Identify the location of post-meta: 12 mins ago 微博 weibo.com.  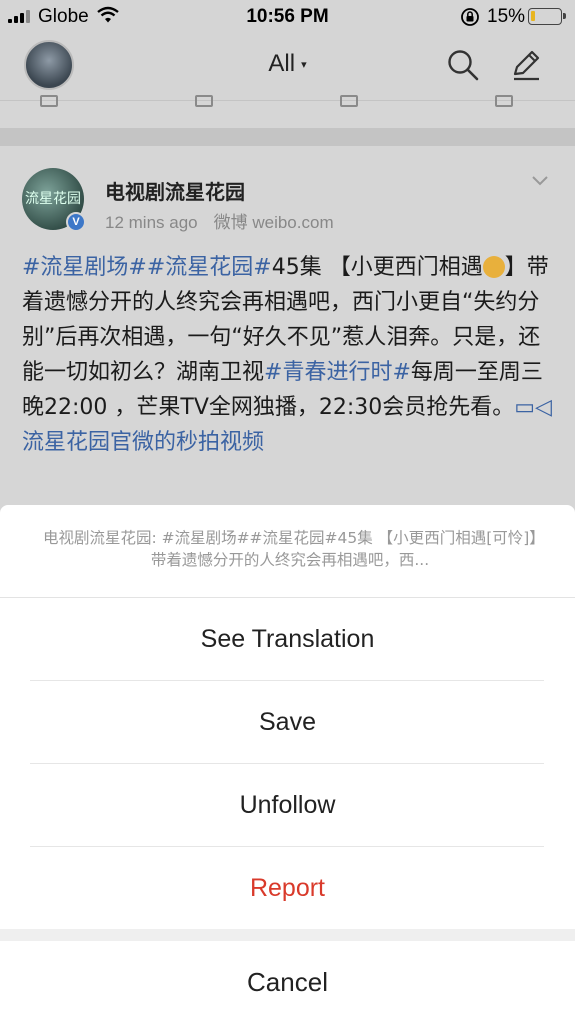
(219, 220).